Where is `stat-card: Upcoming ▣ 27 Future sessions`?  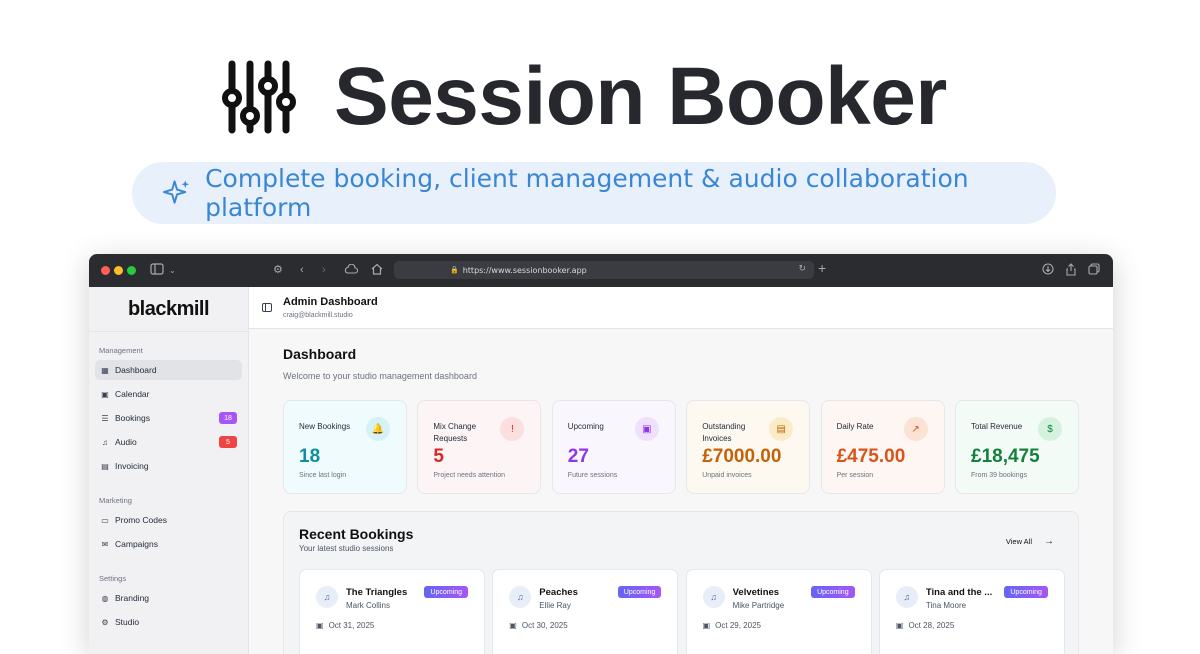
stat-card: Upcoming ▣ 27 Future sessions is located at coordinates (613, 447).